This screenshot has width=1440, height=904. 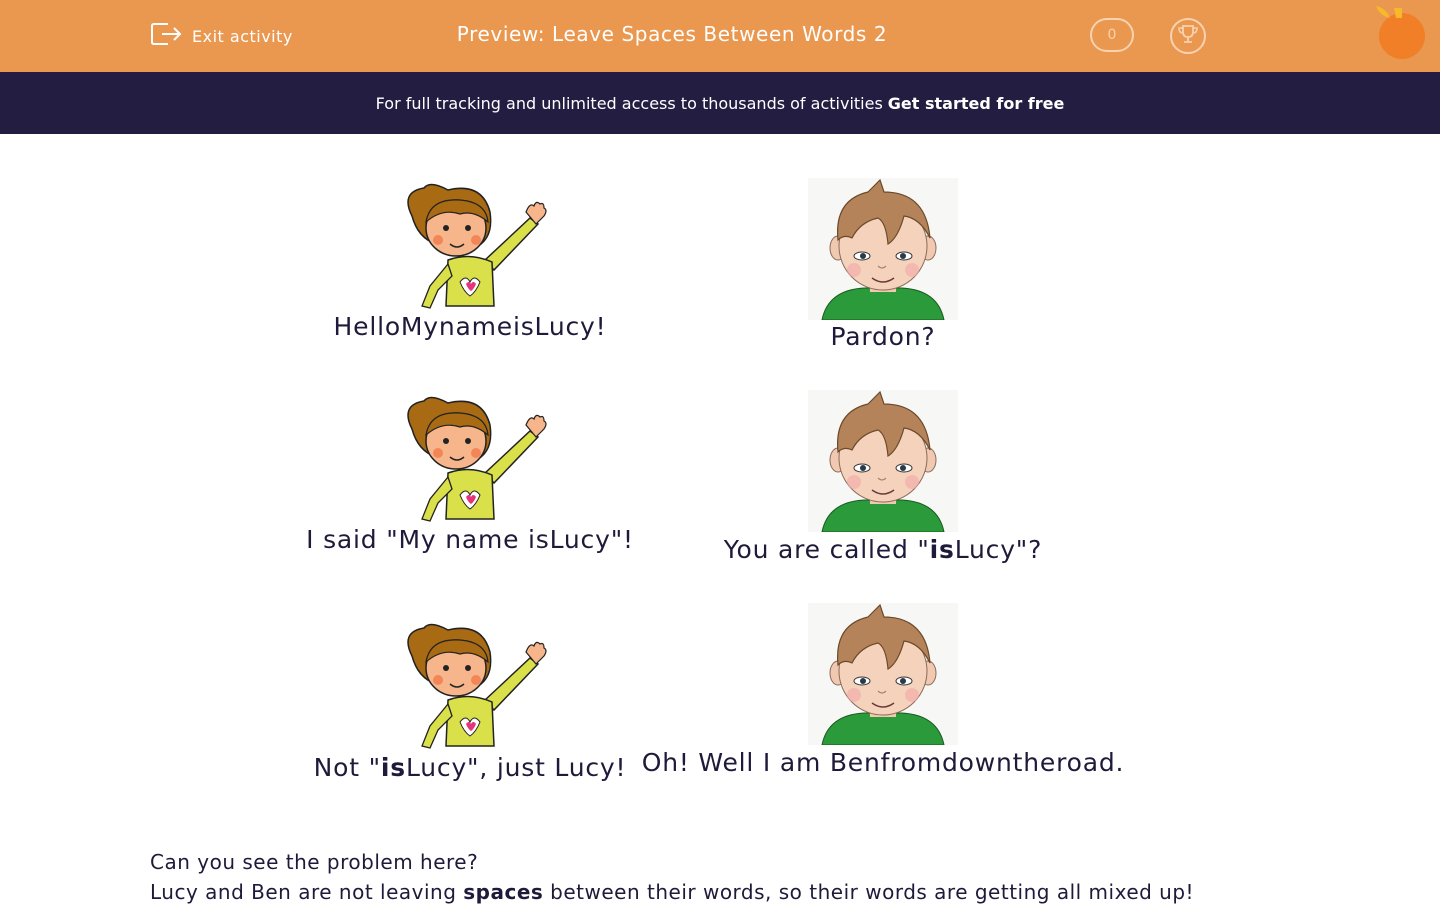 What do you see at coordinates (998, 549) in the screenshot?
I see `speech-text: Lucy"?` at bounding box center [998, 549].